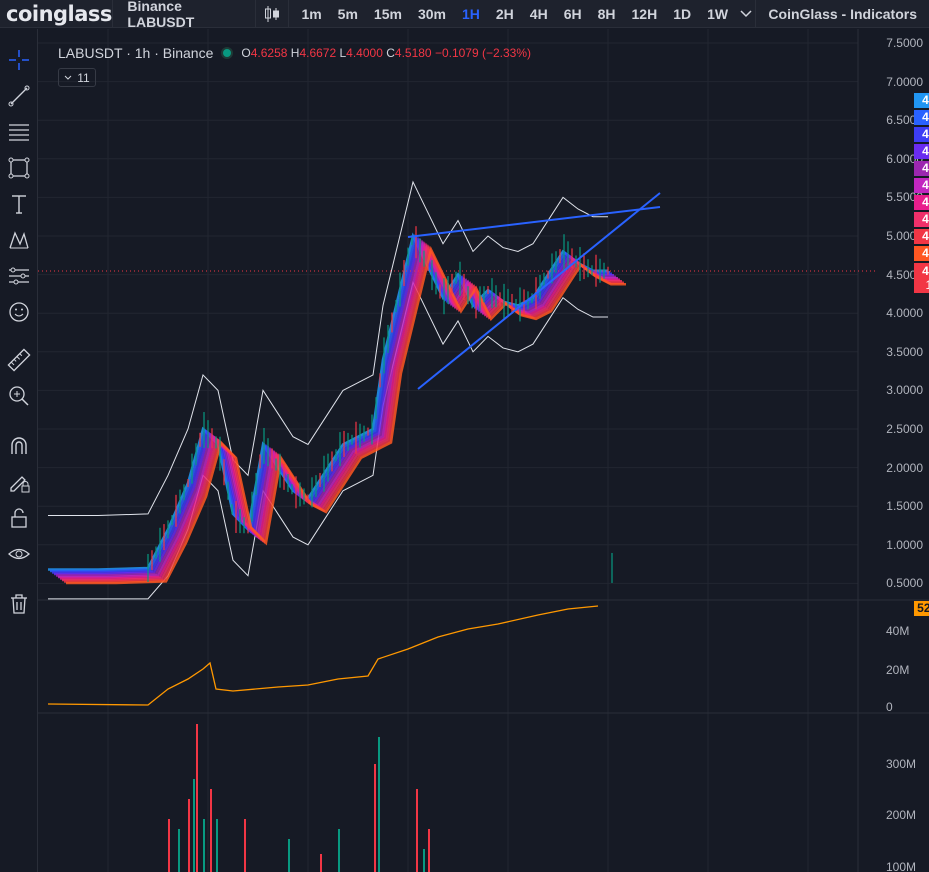 The height and width of the screenshot is (872, 929). I want to click on price-tick-label: 0.5000, so click(904, 583).